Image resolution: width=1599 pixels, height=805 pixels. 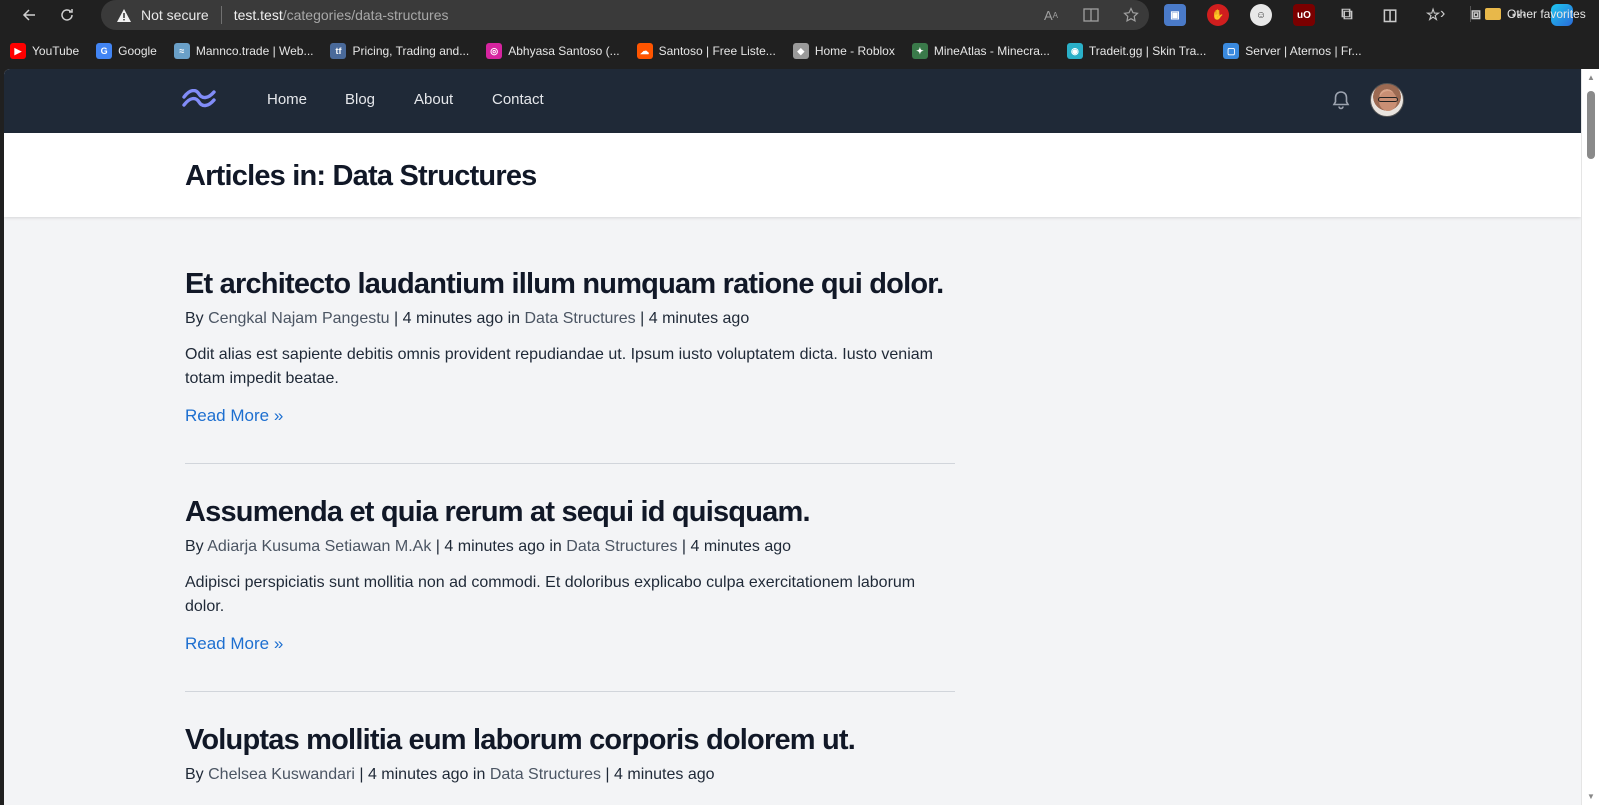 What do you see at coordinates (433, 99) in the screenshot?
I see `nav-about: About` at bounding box center [433, 99].